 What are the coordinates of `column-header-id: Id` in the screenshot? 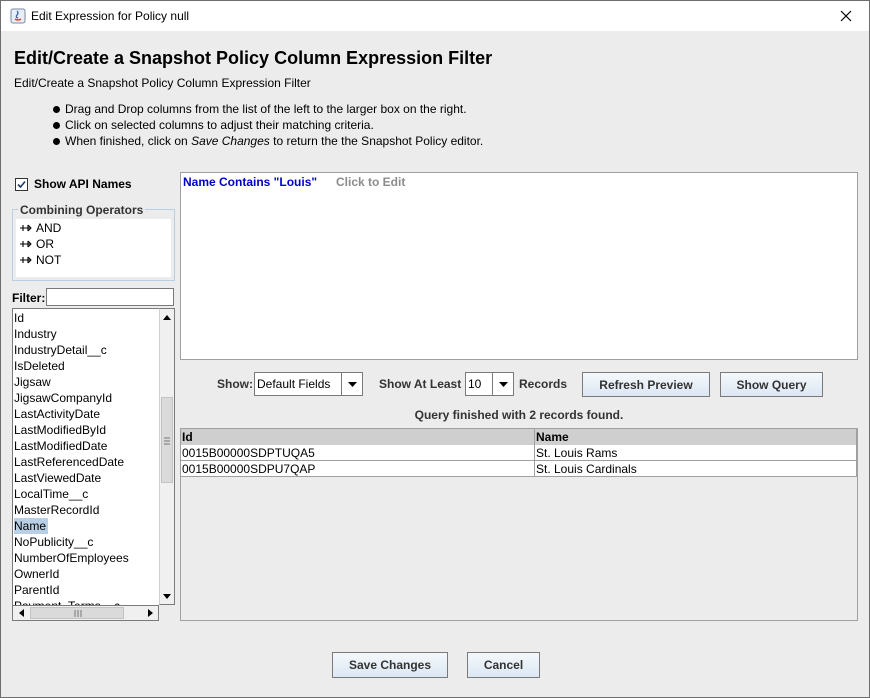 It's located at (358, 437).